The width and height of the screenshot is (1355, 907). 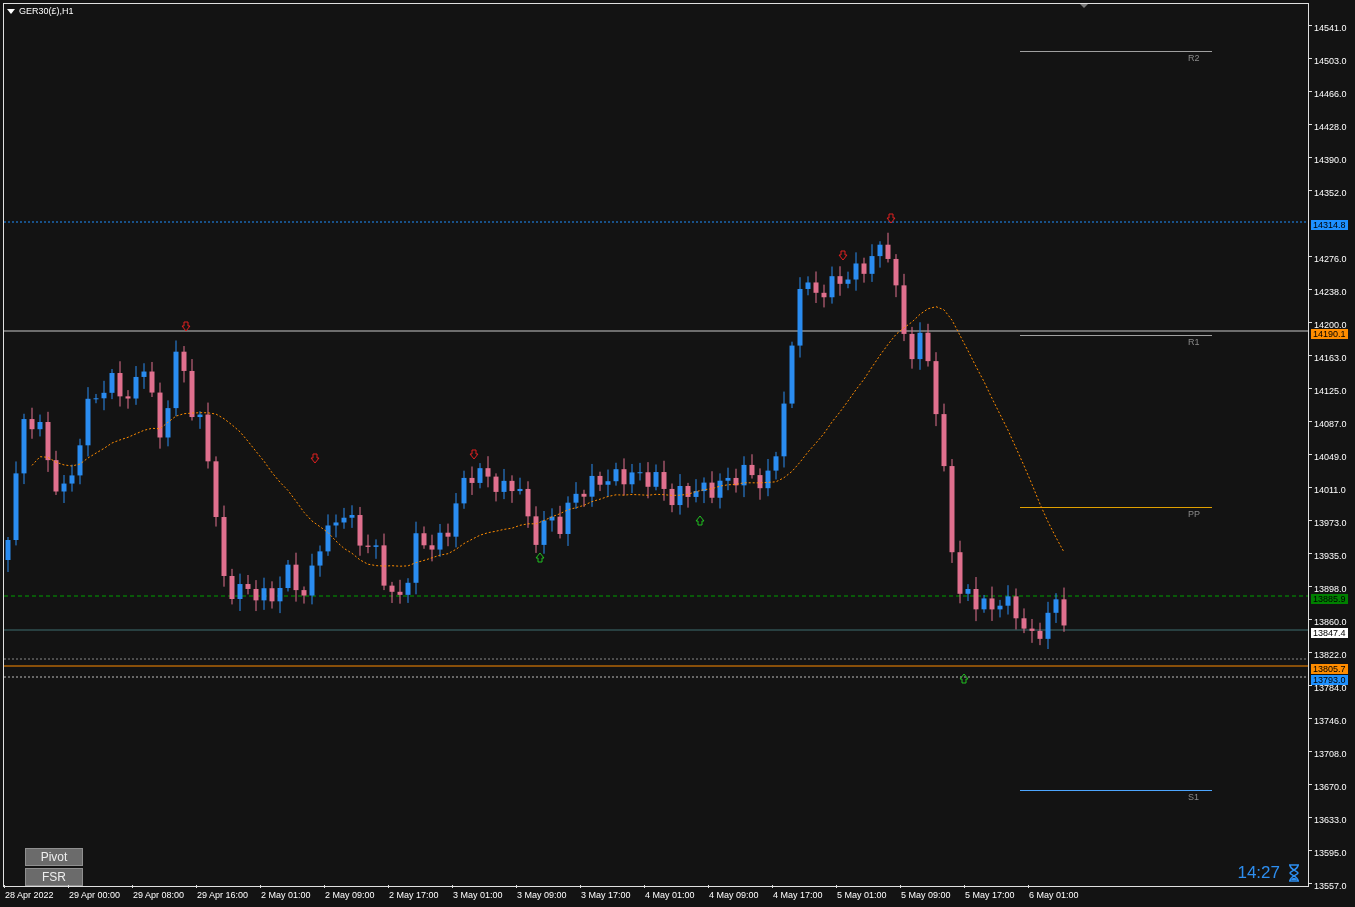 What do you see at coordinates (1330, 655) in the screenshot?
I see `price-axis-label: 13822.0` at bounding box center [1330, 655].